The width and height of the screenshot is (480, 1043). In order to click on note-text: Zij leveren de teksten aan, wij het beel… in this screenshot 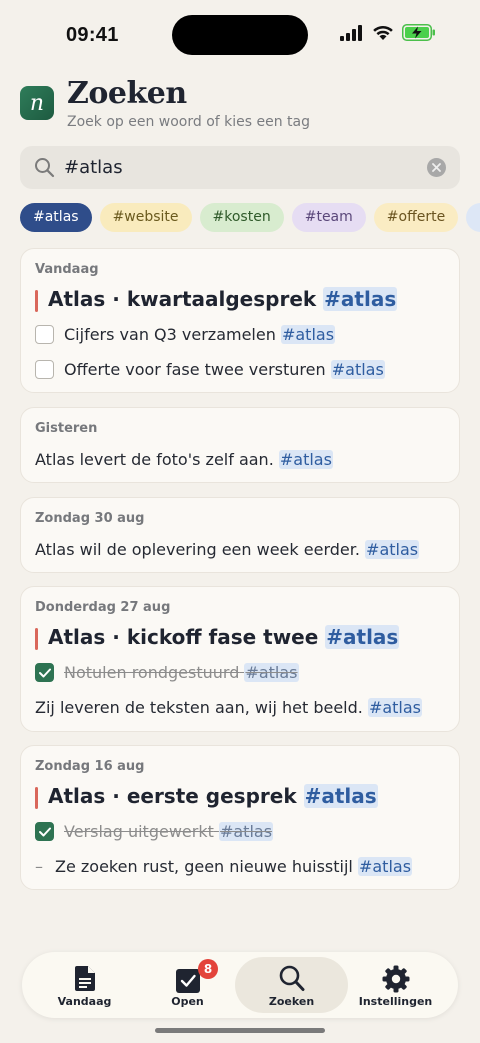, I will do `click(229, 707)`.